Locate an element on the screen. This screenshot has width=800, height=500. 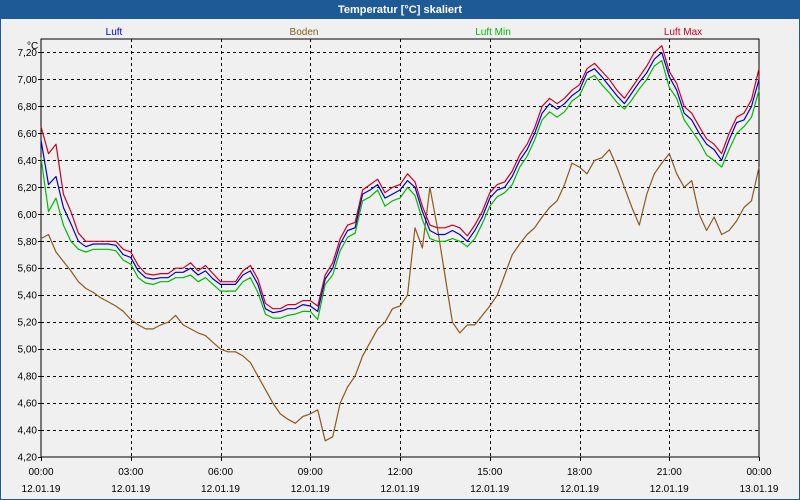
y-tick-label: 4,60 is located at coordinates (28, 404).